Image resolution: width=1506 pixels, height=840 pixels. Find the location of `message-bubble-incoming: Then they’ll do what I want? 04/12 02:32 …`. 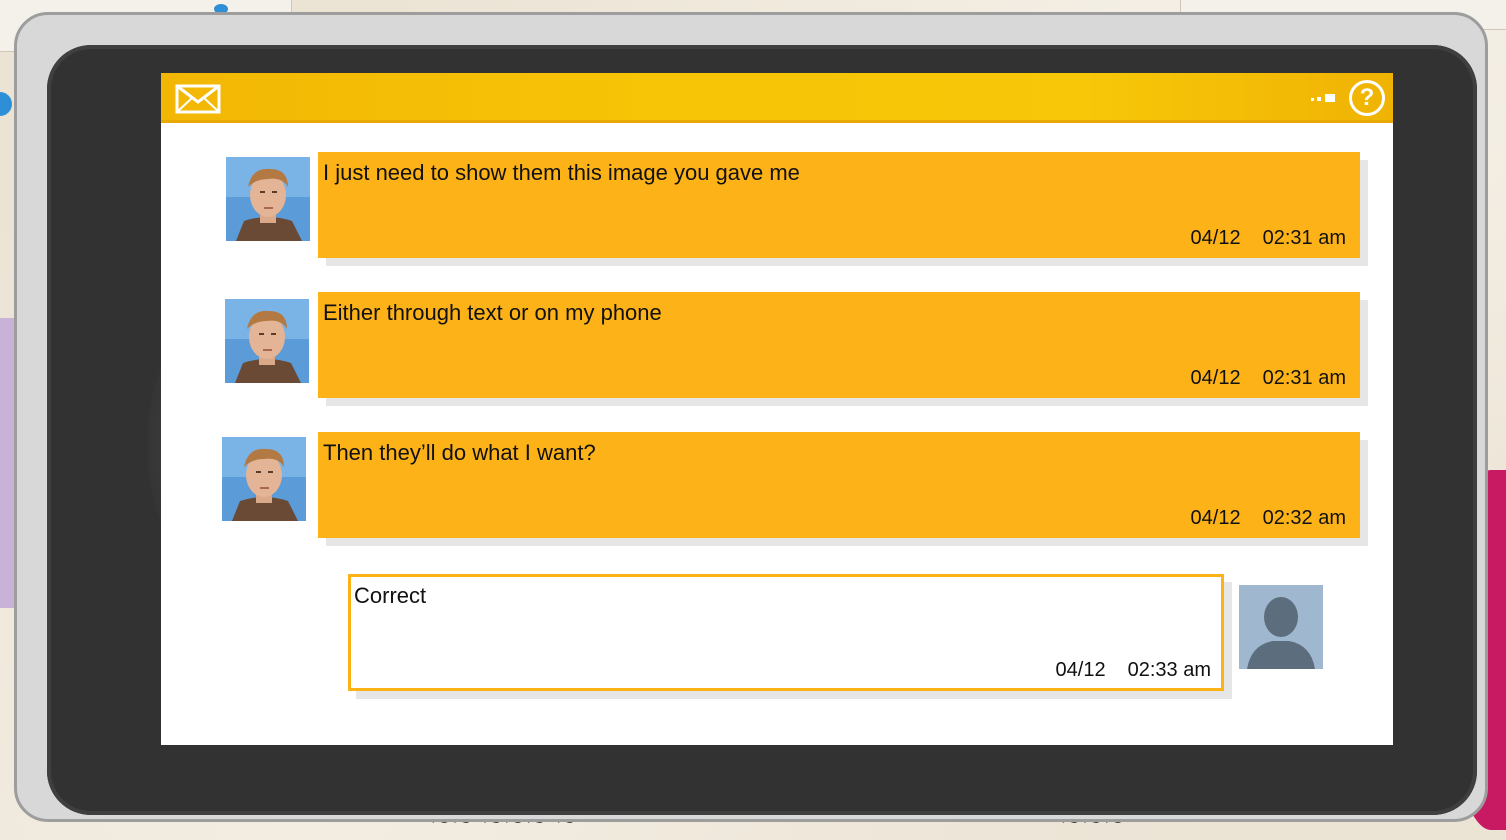

message-bubble-incoming: Then they’ll do what I want? 04/12 02:32 … is located at coordinates (839, 485).